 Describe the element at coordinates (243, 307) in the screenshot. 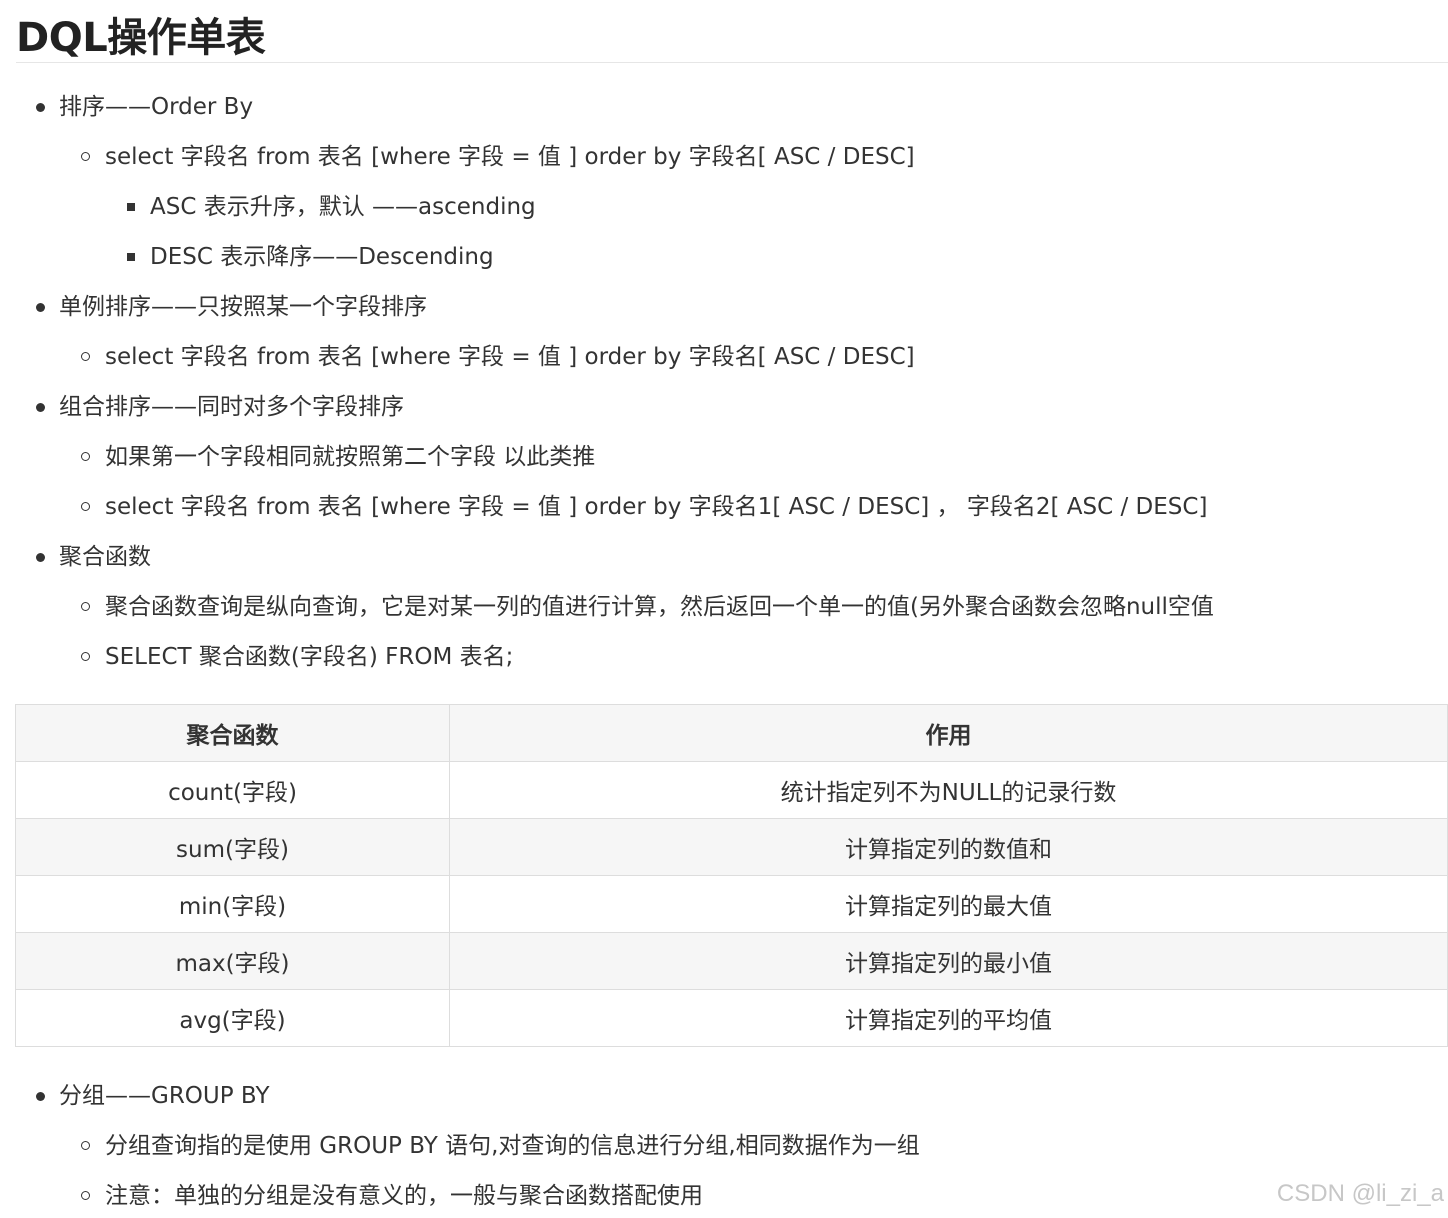

I see `list-item: 单例排序——只按照某一个字段排序` at that location.